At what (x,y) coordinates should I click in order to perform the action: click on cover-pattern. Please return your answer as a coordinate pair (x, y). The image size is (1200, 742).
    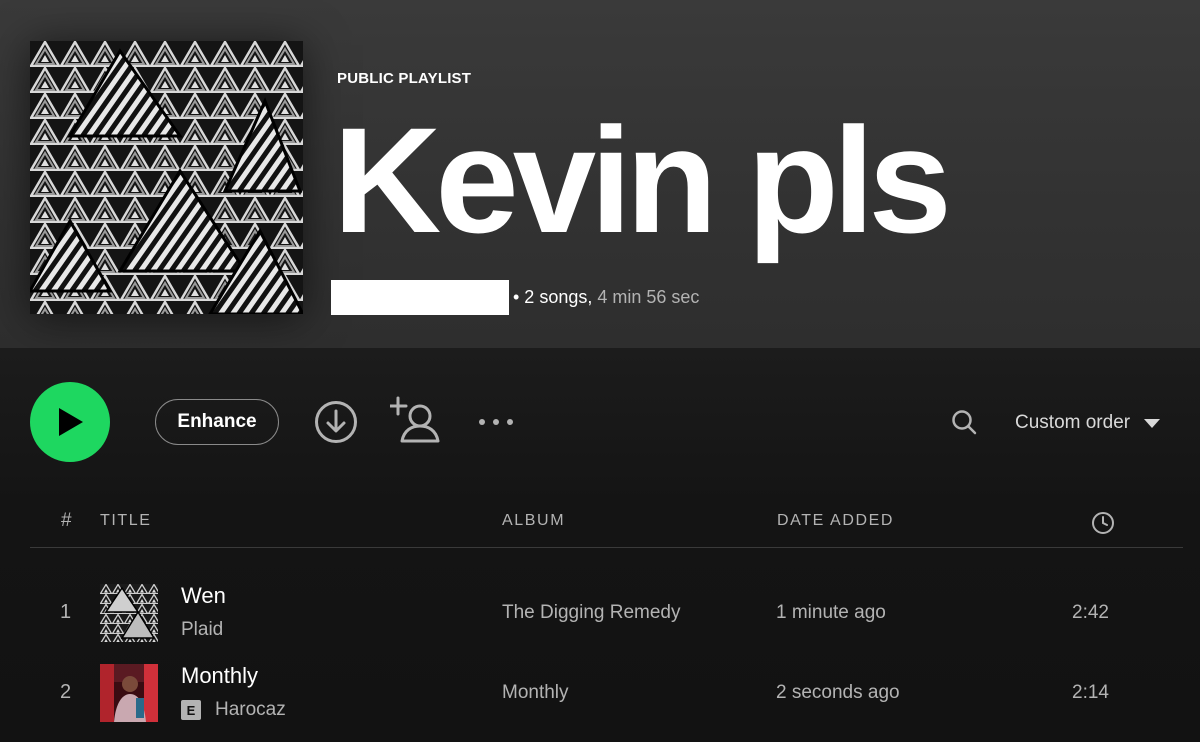
    Looking at the image, I should click on (166, 177).